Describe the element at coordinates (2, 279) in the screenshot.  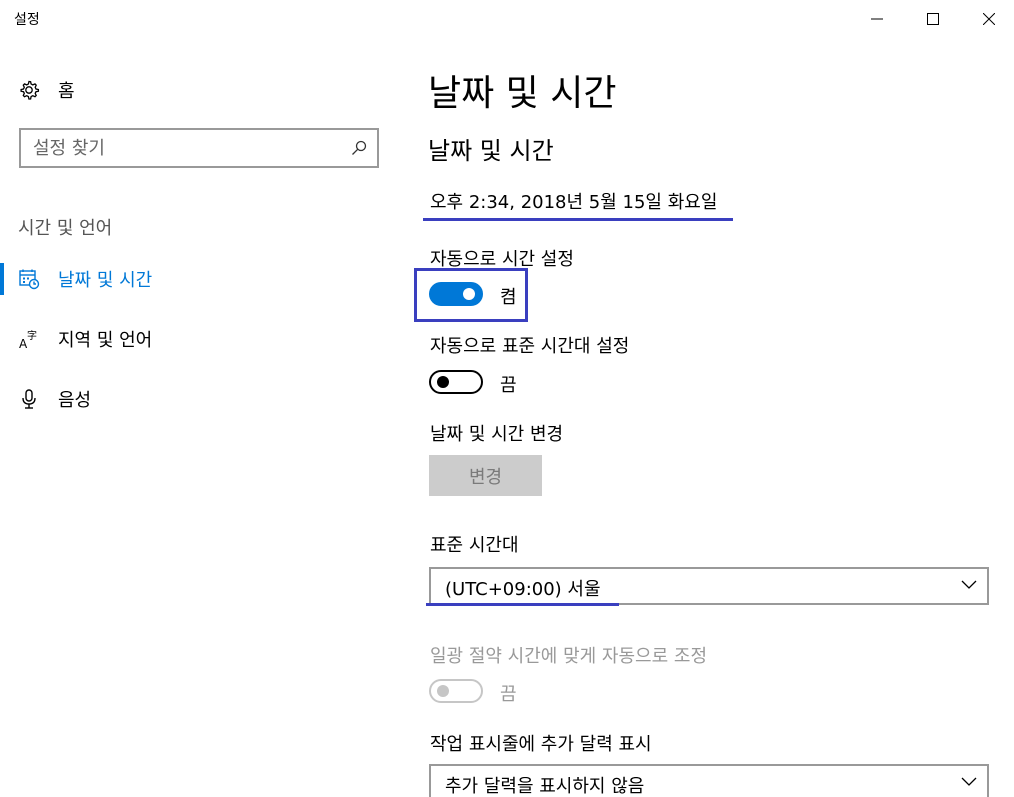
I see `selection-indicator` at that location.